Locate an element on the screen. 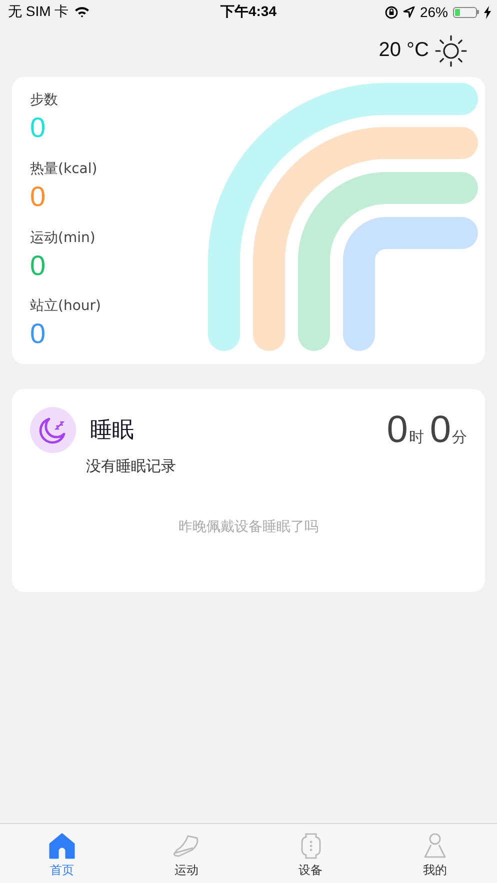 This screenshot has width=497, height=883. metric-label: 热量(kcal) is located at coordinates (64, 169).